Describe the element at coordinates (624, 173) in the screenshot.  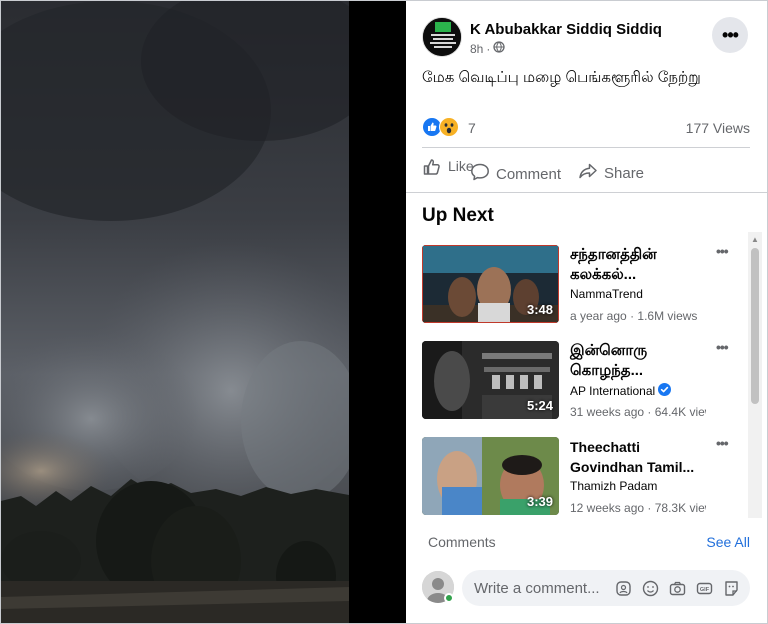
I see `share-label: Share` at that location.